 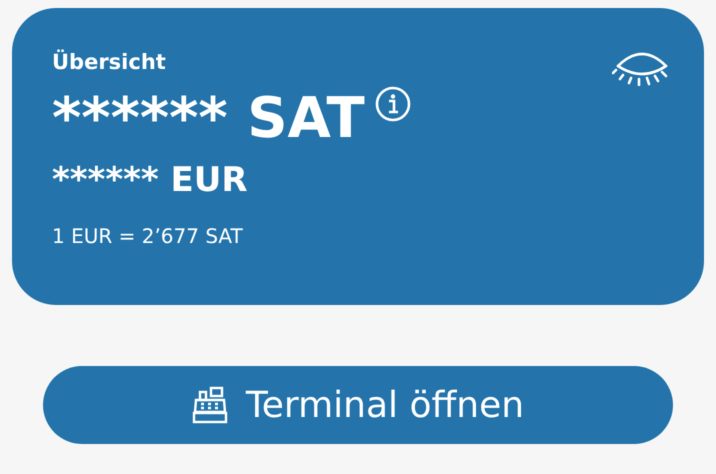 I want to click on open-terminal-button: Terminal öffnen, so click(x=358, y=405).